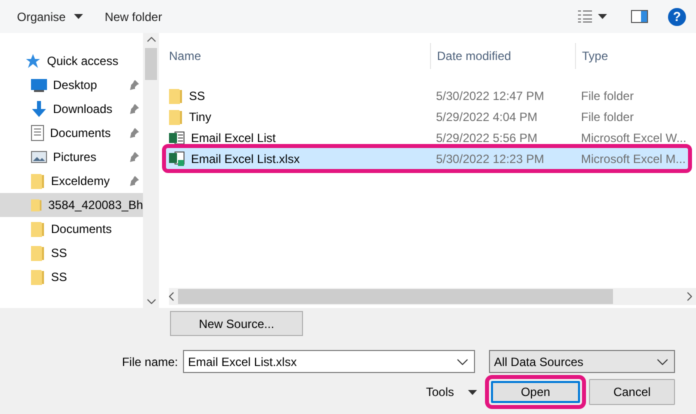 This screenshot has height=414, width=696. Describe the element at coordinates (502, 56) in the screenshot. I see `column-header: Date modified` at that location.